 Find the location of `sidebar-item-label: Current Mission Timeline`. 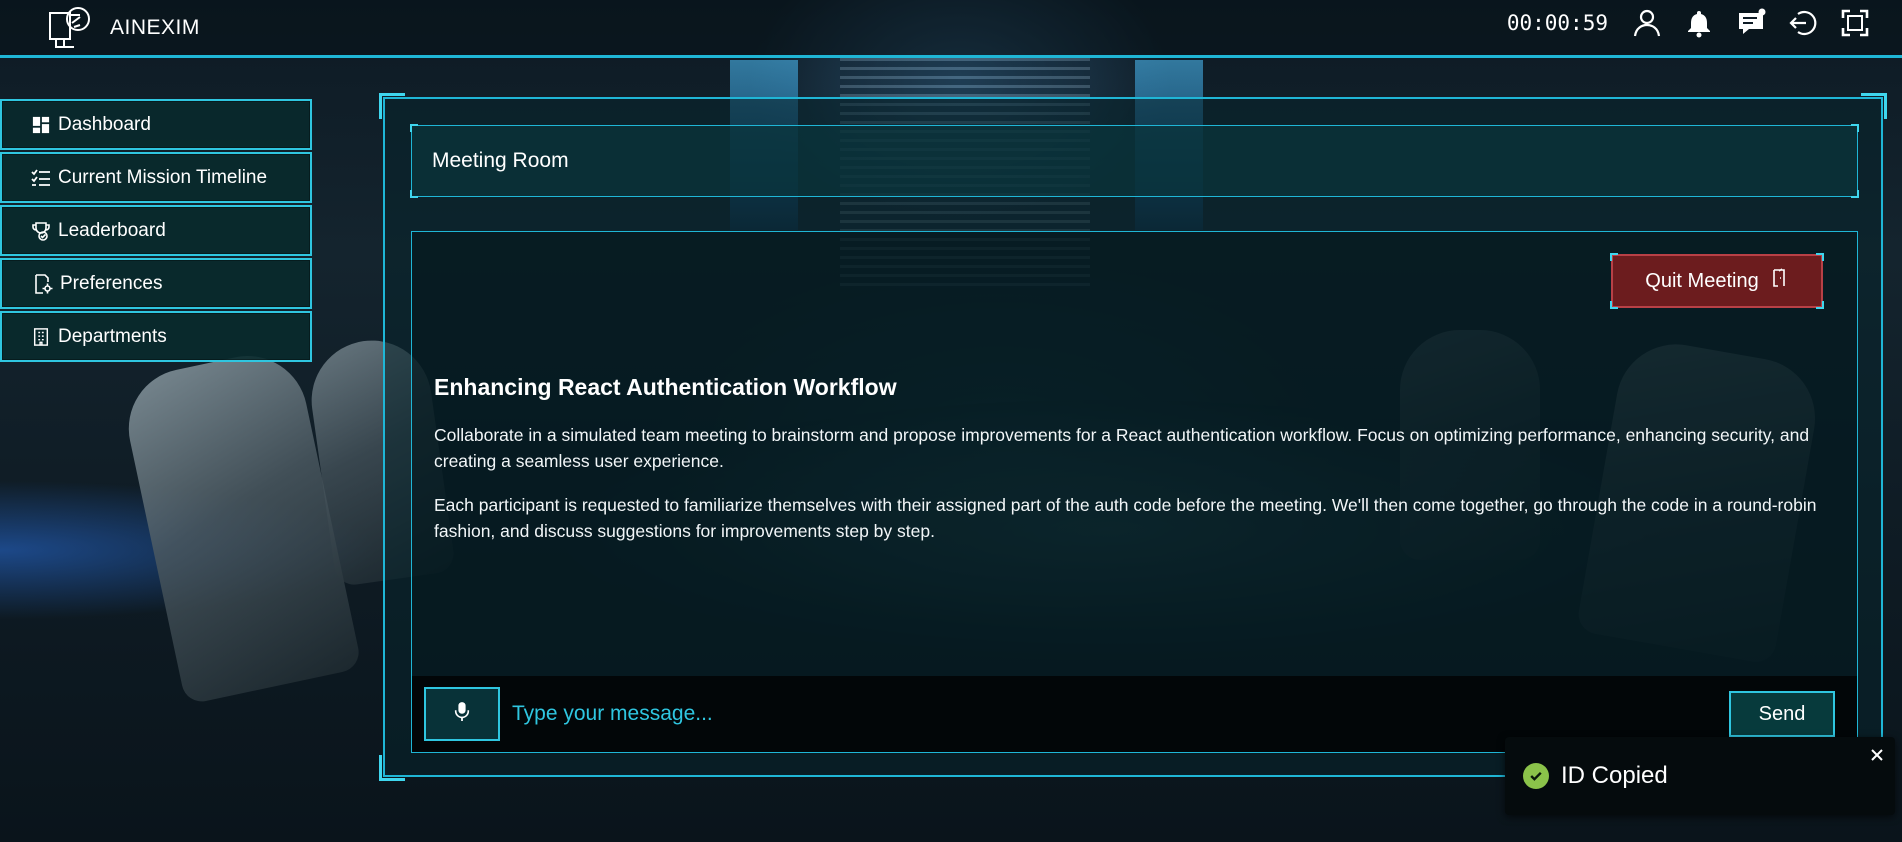

sidebar-item-label: Current Mission Timeline is located at coordinates (163, 177).